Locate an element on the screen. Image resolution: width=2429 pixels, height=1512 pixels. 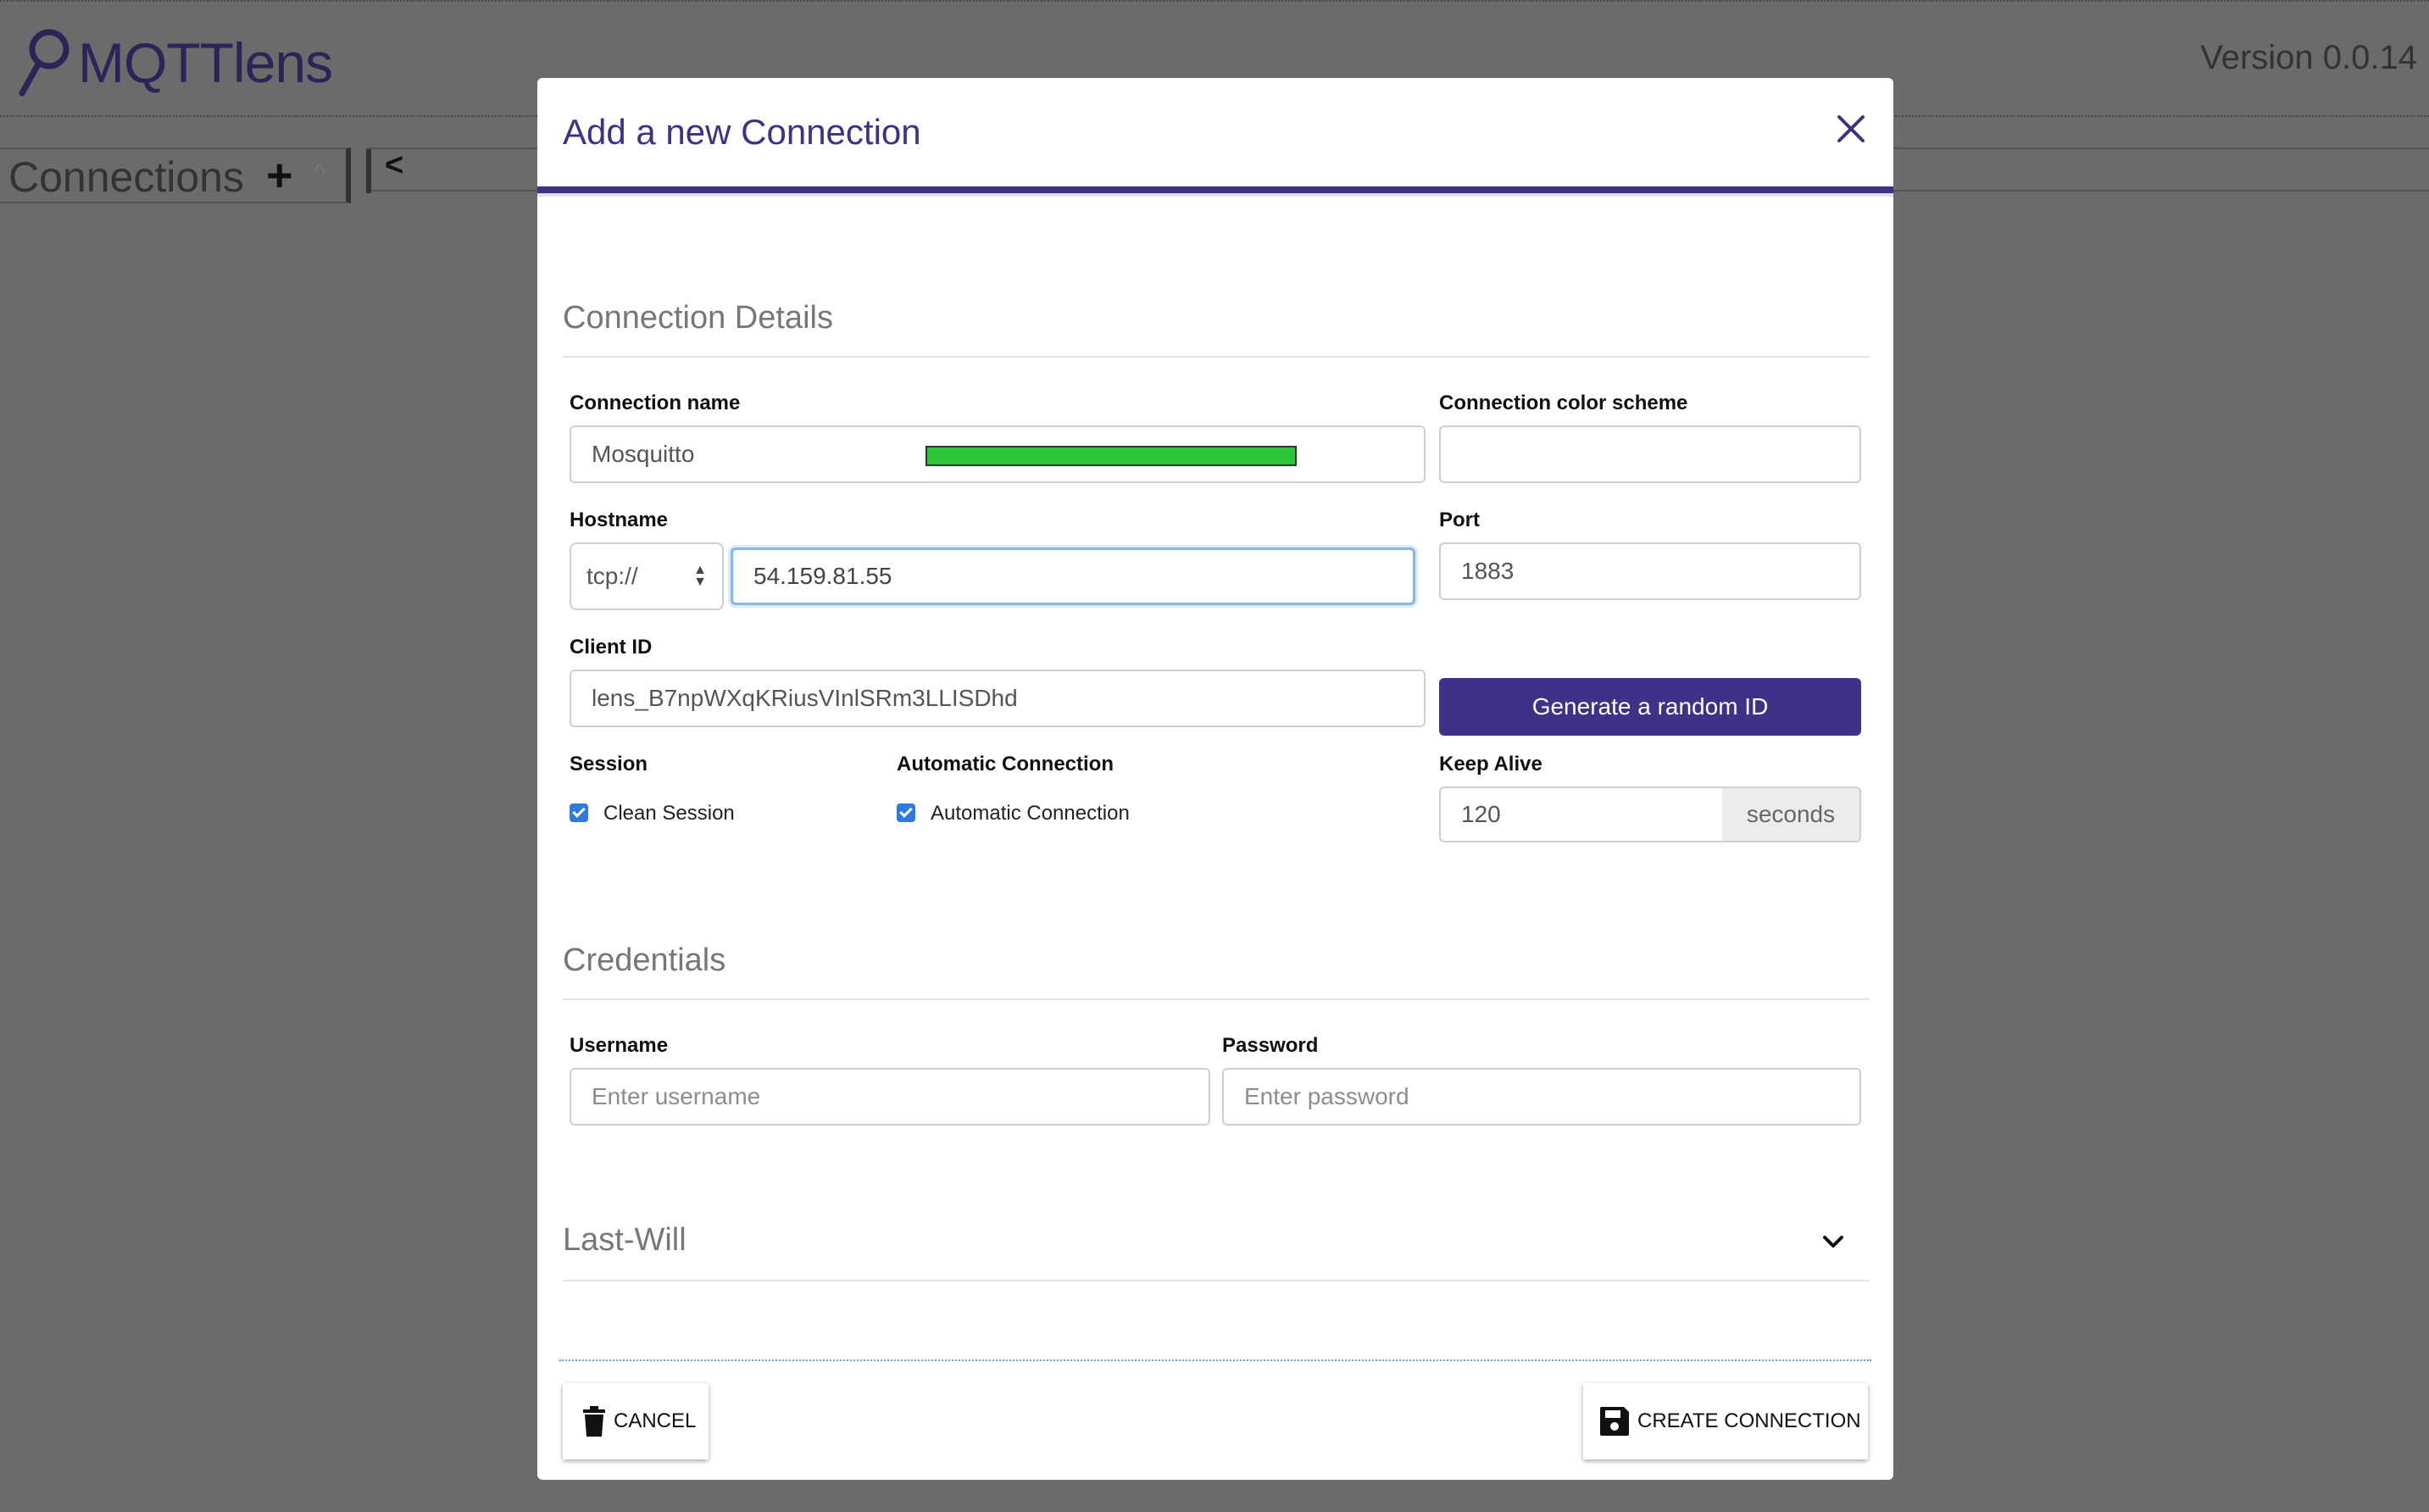
generate-random-id-button: Generate a random ID is located at coordinates (1650, 707).